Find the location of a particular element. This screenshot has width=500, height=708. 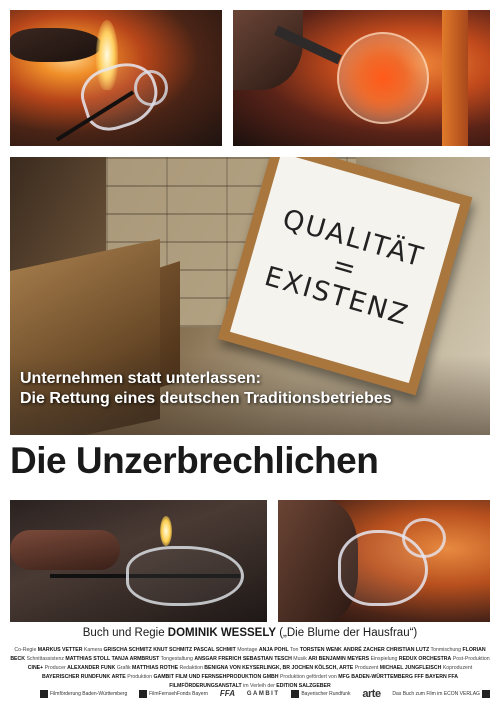

credit-role: Tongestaltung is located at coordinates (177, 659).